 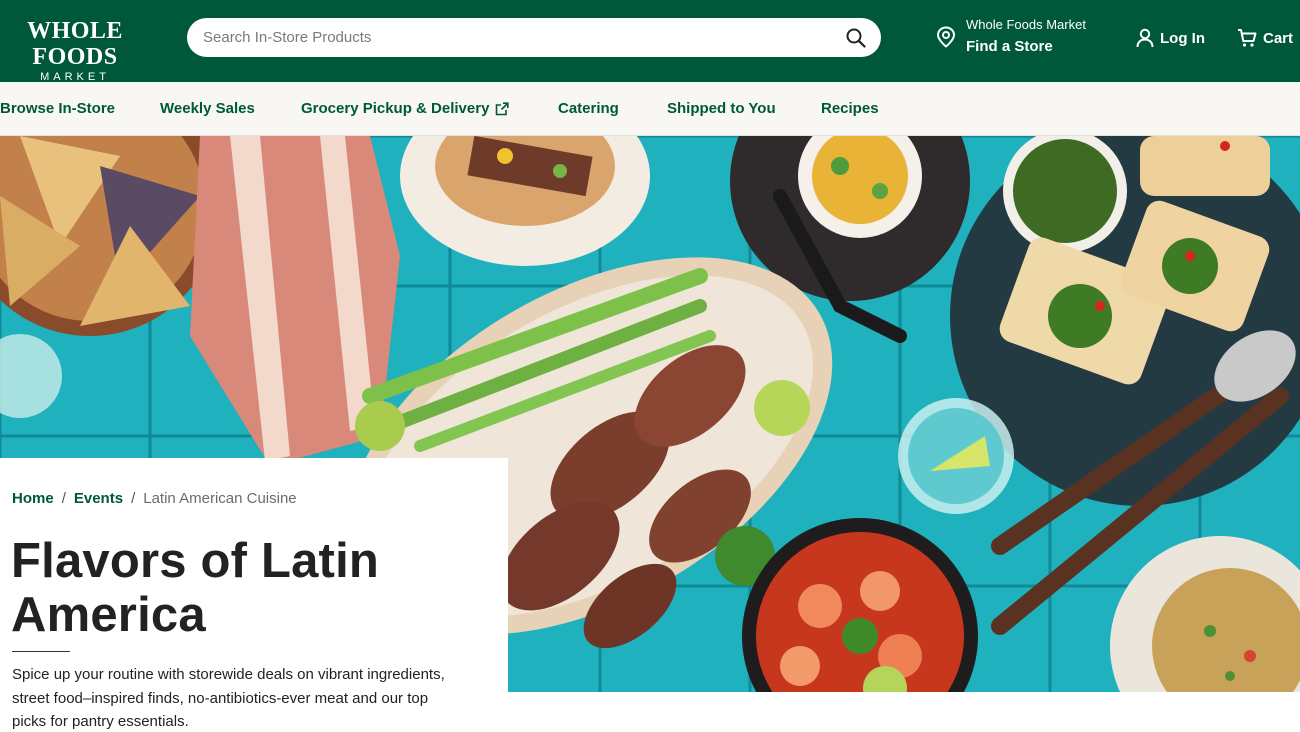 What do you see at coordinates (195, 588) in the screenshot?
I see `page-title: Flavors of Latin America` at bounding box center [195, 588].